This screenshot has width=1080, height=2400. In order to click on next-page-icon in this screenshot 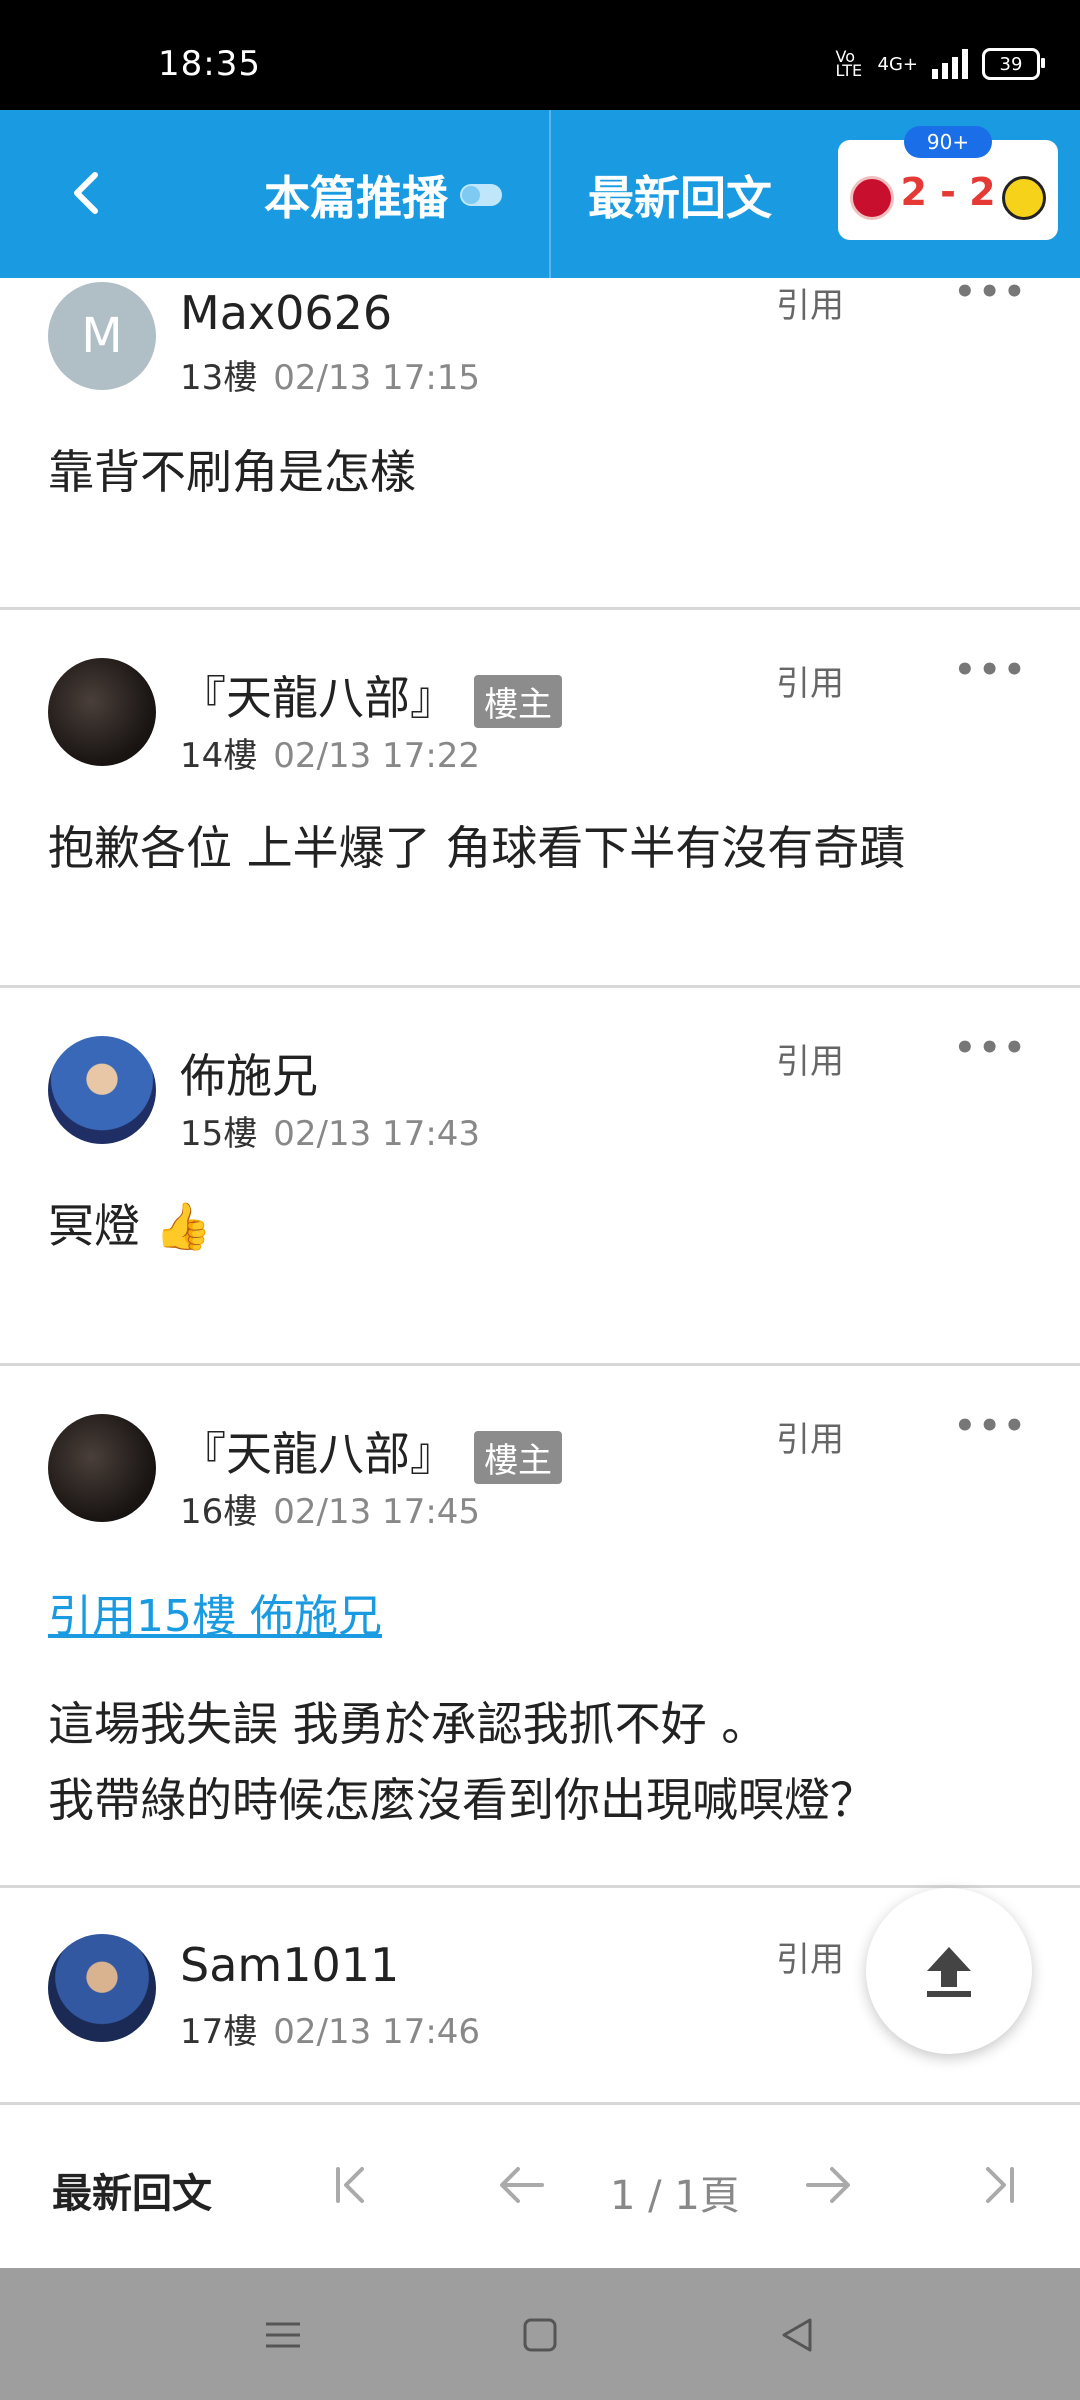, I will do `click(828, 2185)`.